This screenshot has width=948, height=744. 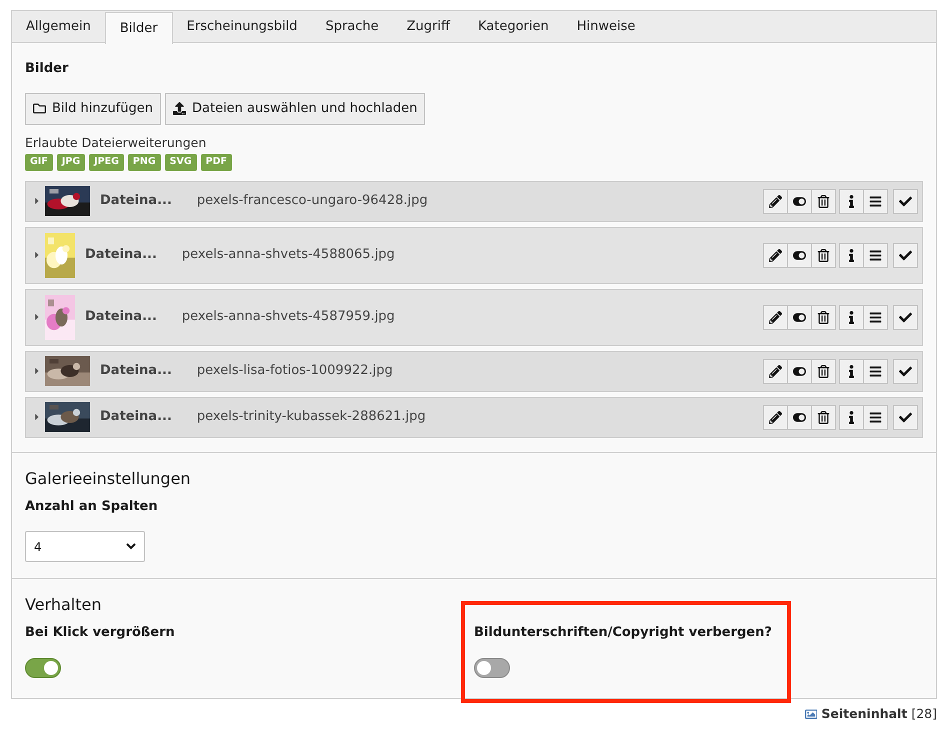 I want to click on field-label: Anzahl an Spalten, so click(x=92, y=507).